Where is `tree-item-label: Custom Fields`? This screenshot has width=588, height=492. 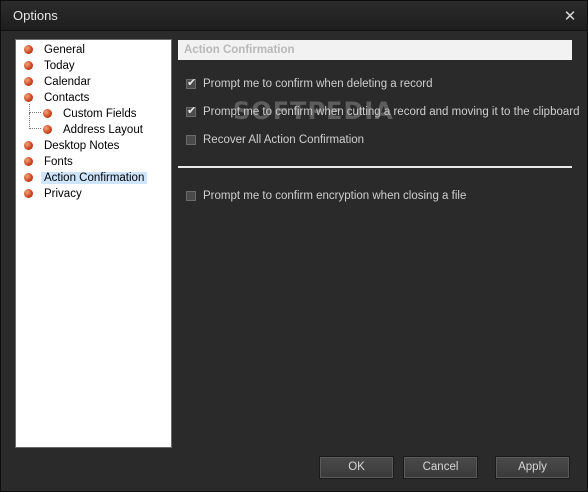 tree-item-label: Custom Fields is located at coordinates (100, 113).